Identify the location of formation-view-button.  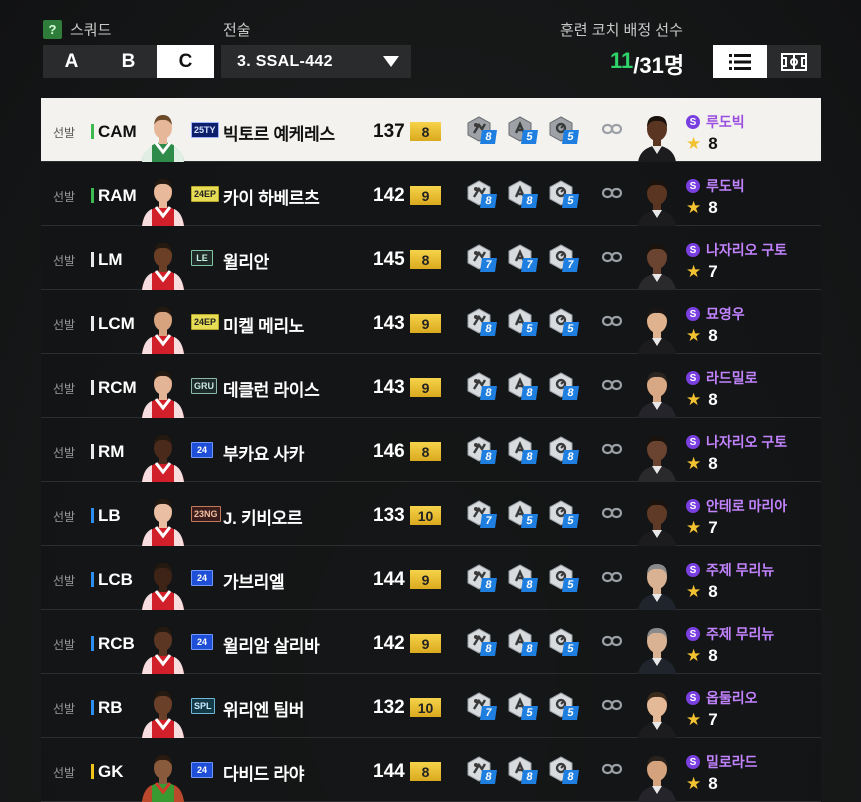
(794, 61).